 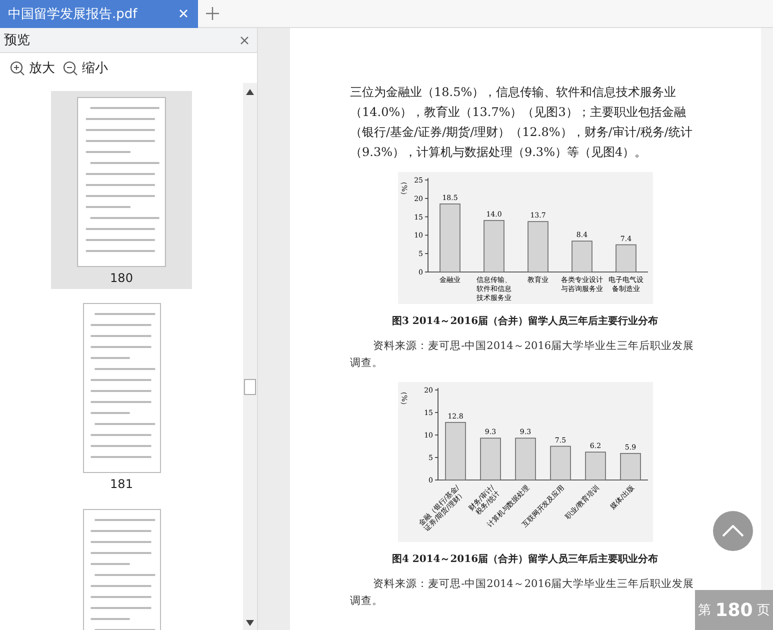 I want to click on zoom-in-icon, so click(x=17, y=68).